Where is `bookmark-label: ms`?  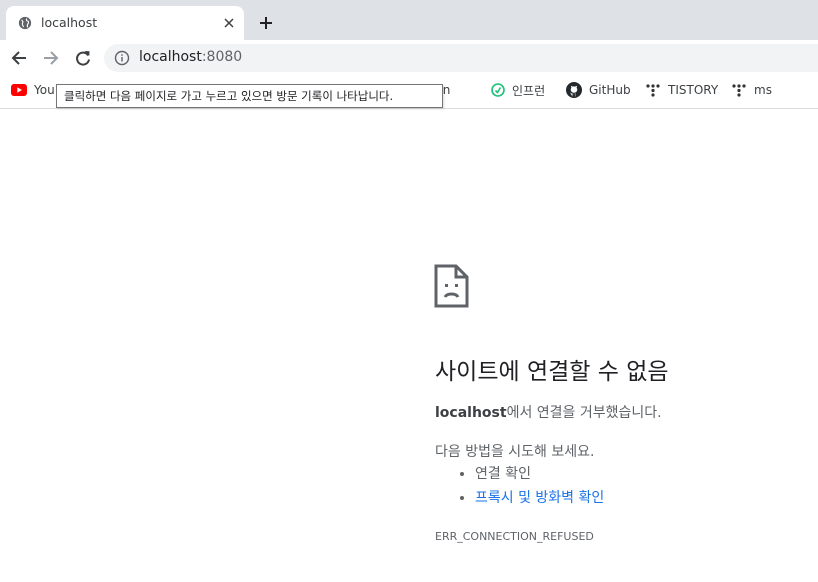
bookmark-label: ms is located at coordinates (763, 90).